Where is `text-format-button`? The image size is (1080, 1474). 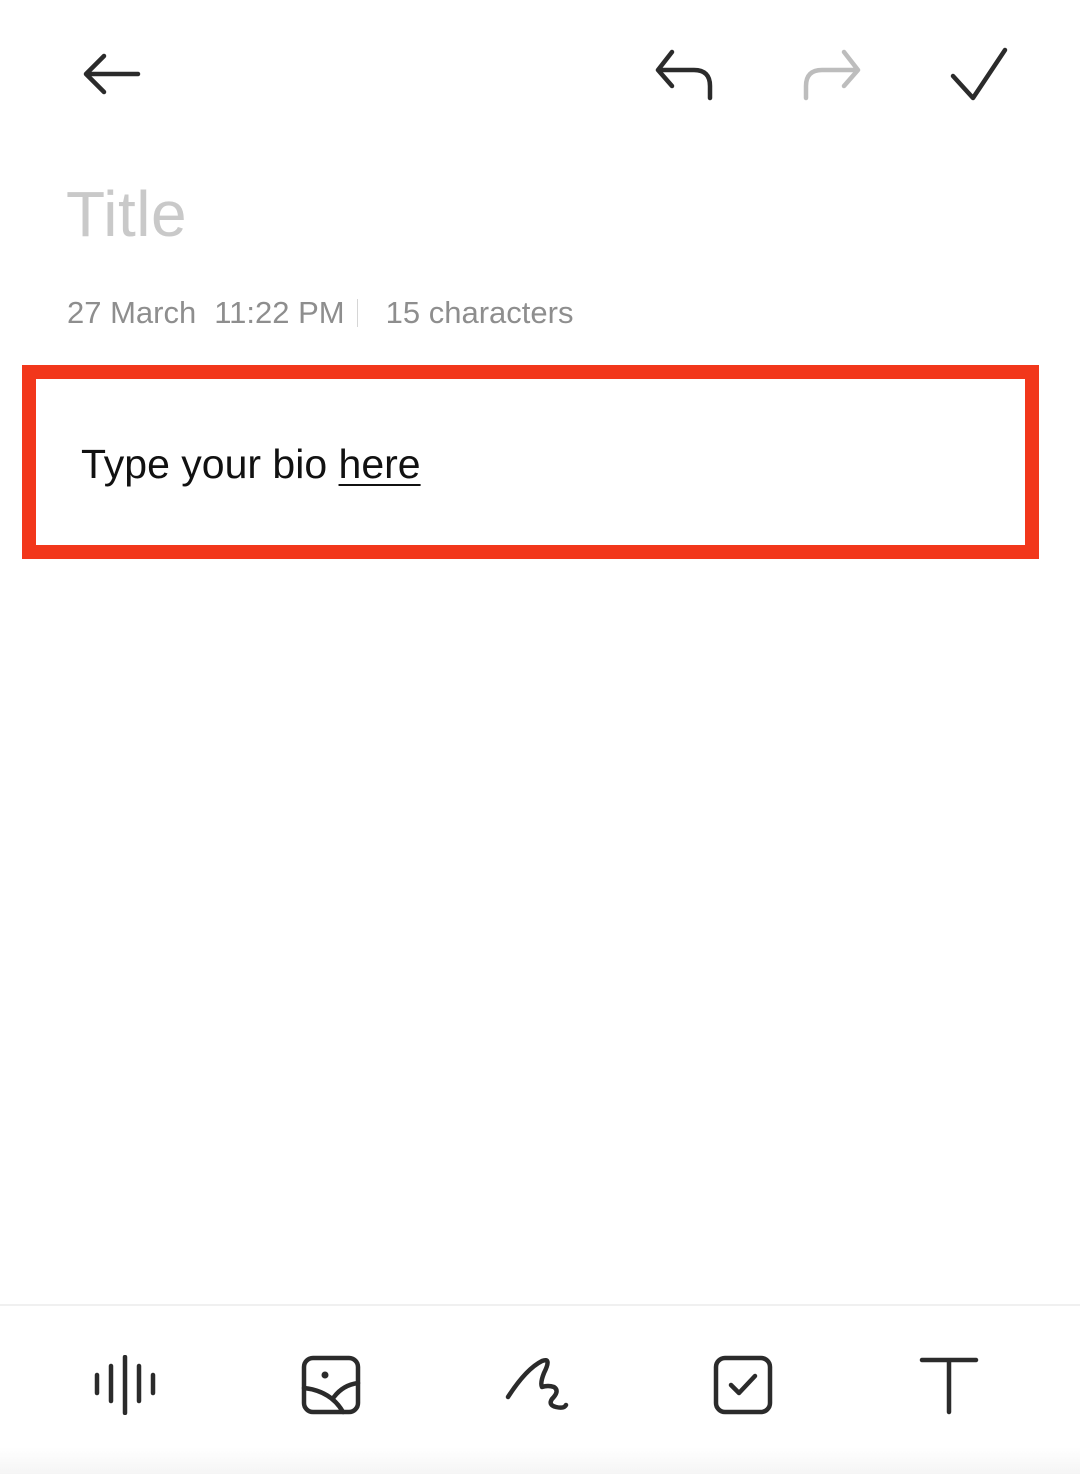
text-format-button is located at coordinates (949, 1385).